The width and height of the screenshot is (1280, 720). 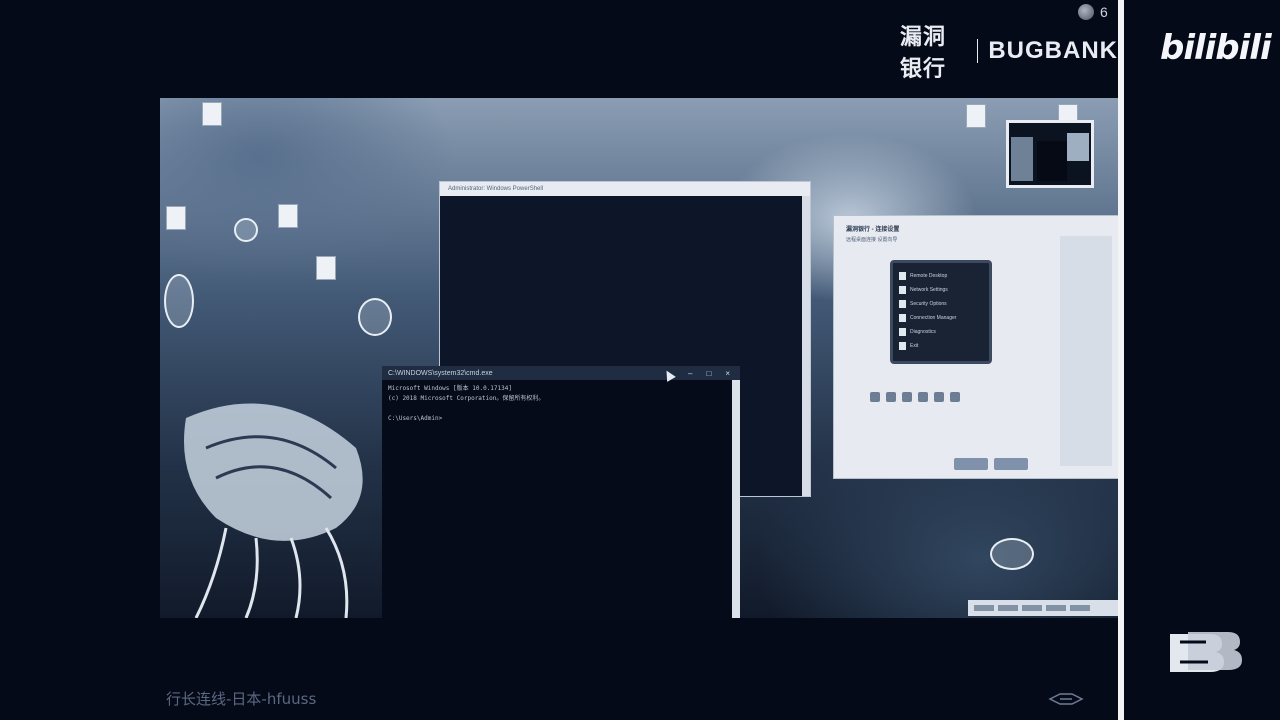 What do you see at coordinates (1202, 360) in the screenshot?
I see `right-side-panel` at bounding box center [1202, 360].